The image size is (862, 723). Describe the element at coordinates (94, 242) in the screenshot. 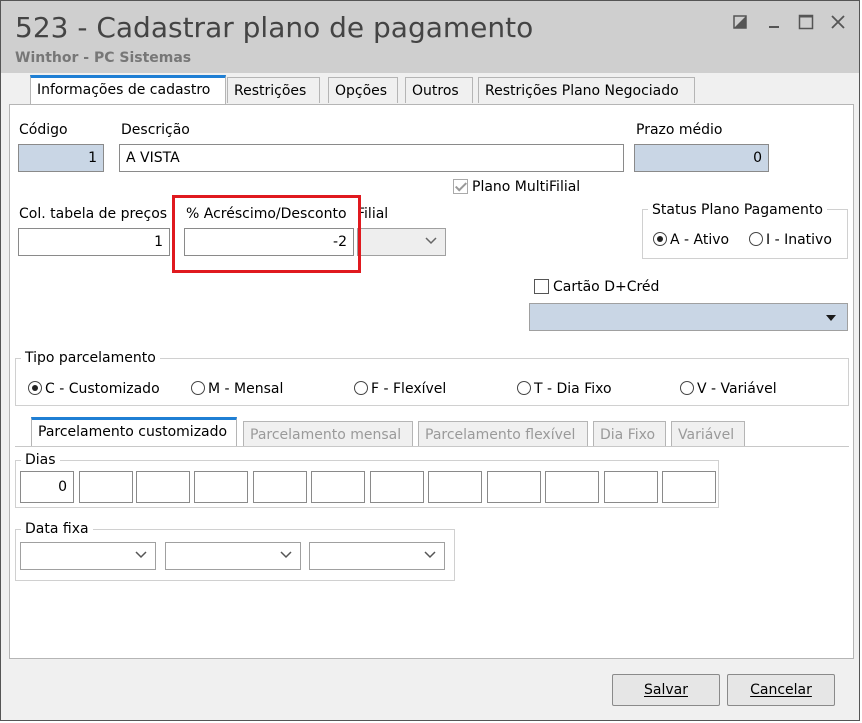

I see `col-tabela-field: 1` at that location.